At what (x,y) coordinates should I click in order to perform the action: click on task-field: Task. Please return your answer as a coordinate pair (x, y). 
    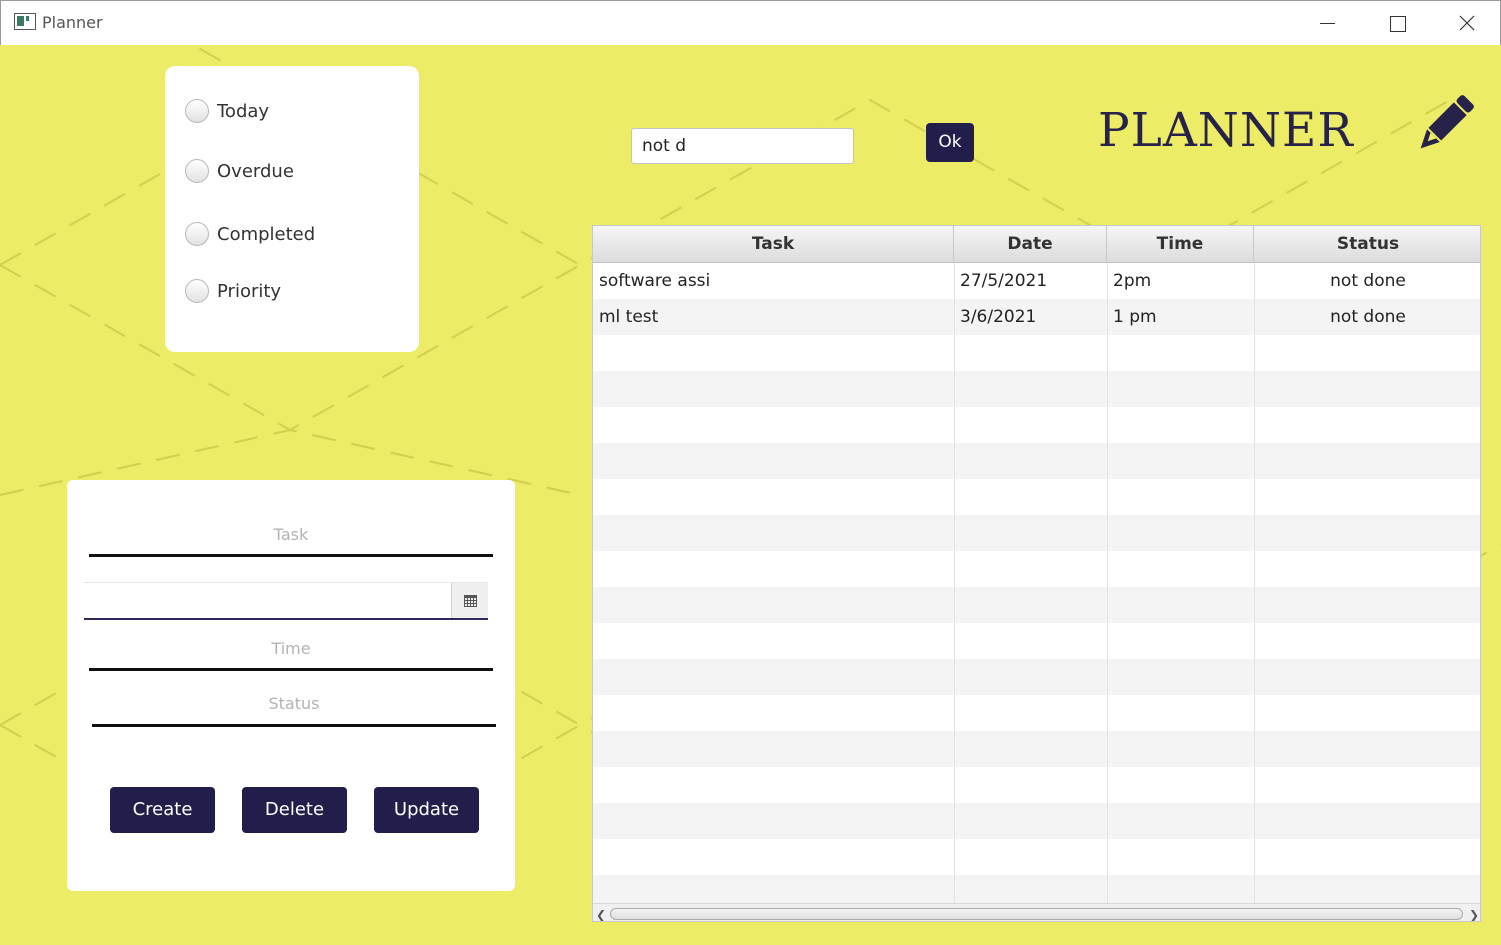
    Looking at the image, I should click on (291, 541).